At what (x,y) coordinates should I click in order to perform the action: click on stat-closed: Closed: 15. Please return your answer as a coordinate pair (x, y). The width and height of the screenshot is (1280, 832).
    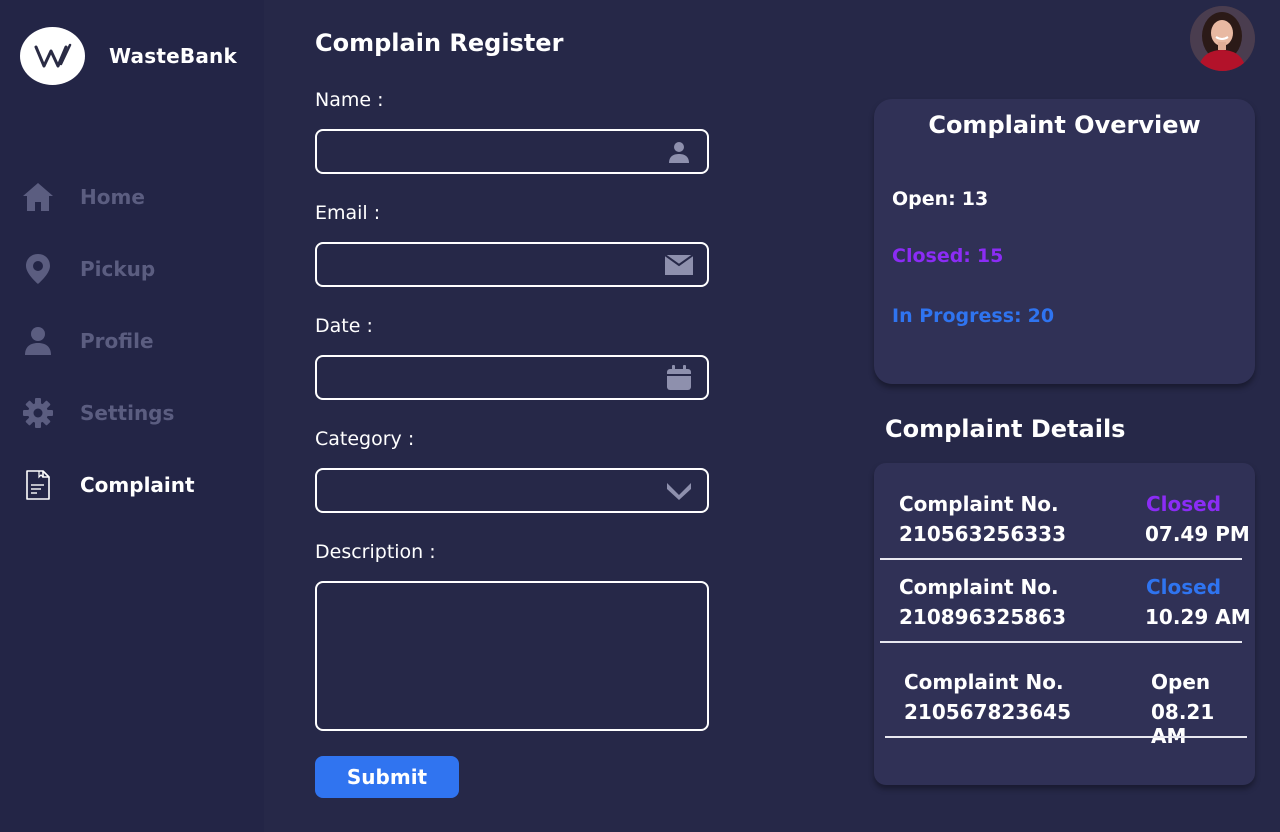
    Looking at the image, I should click on (947, 256).